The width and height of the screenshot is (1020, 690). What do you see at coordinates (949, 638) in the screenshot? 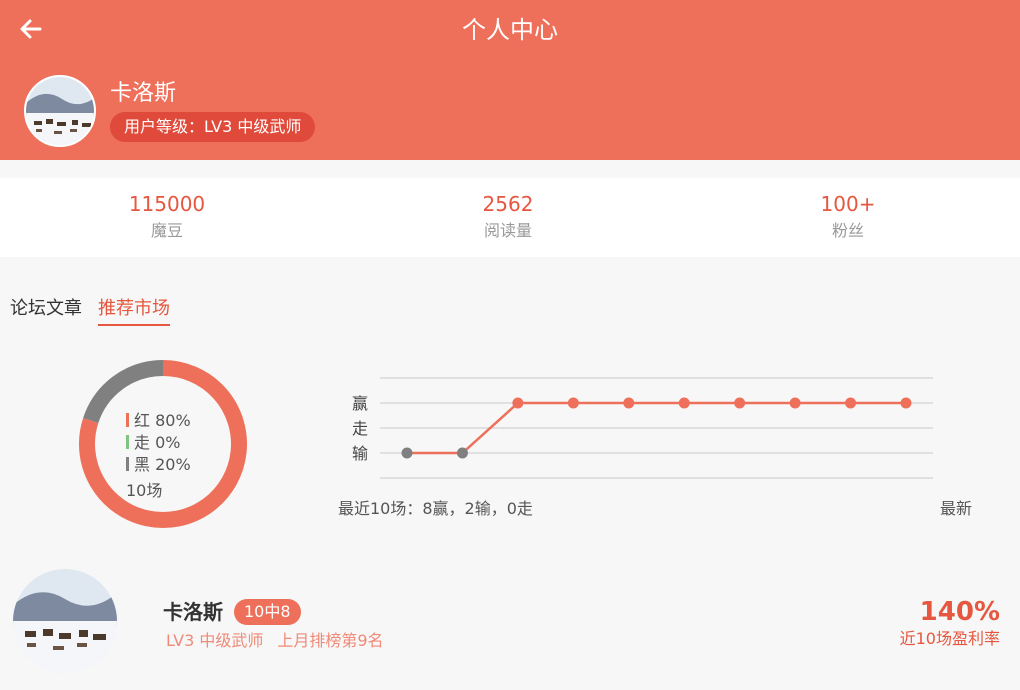
I see `profit-rate-label: 近10场盈利率` at bounding box center [949, 638].